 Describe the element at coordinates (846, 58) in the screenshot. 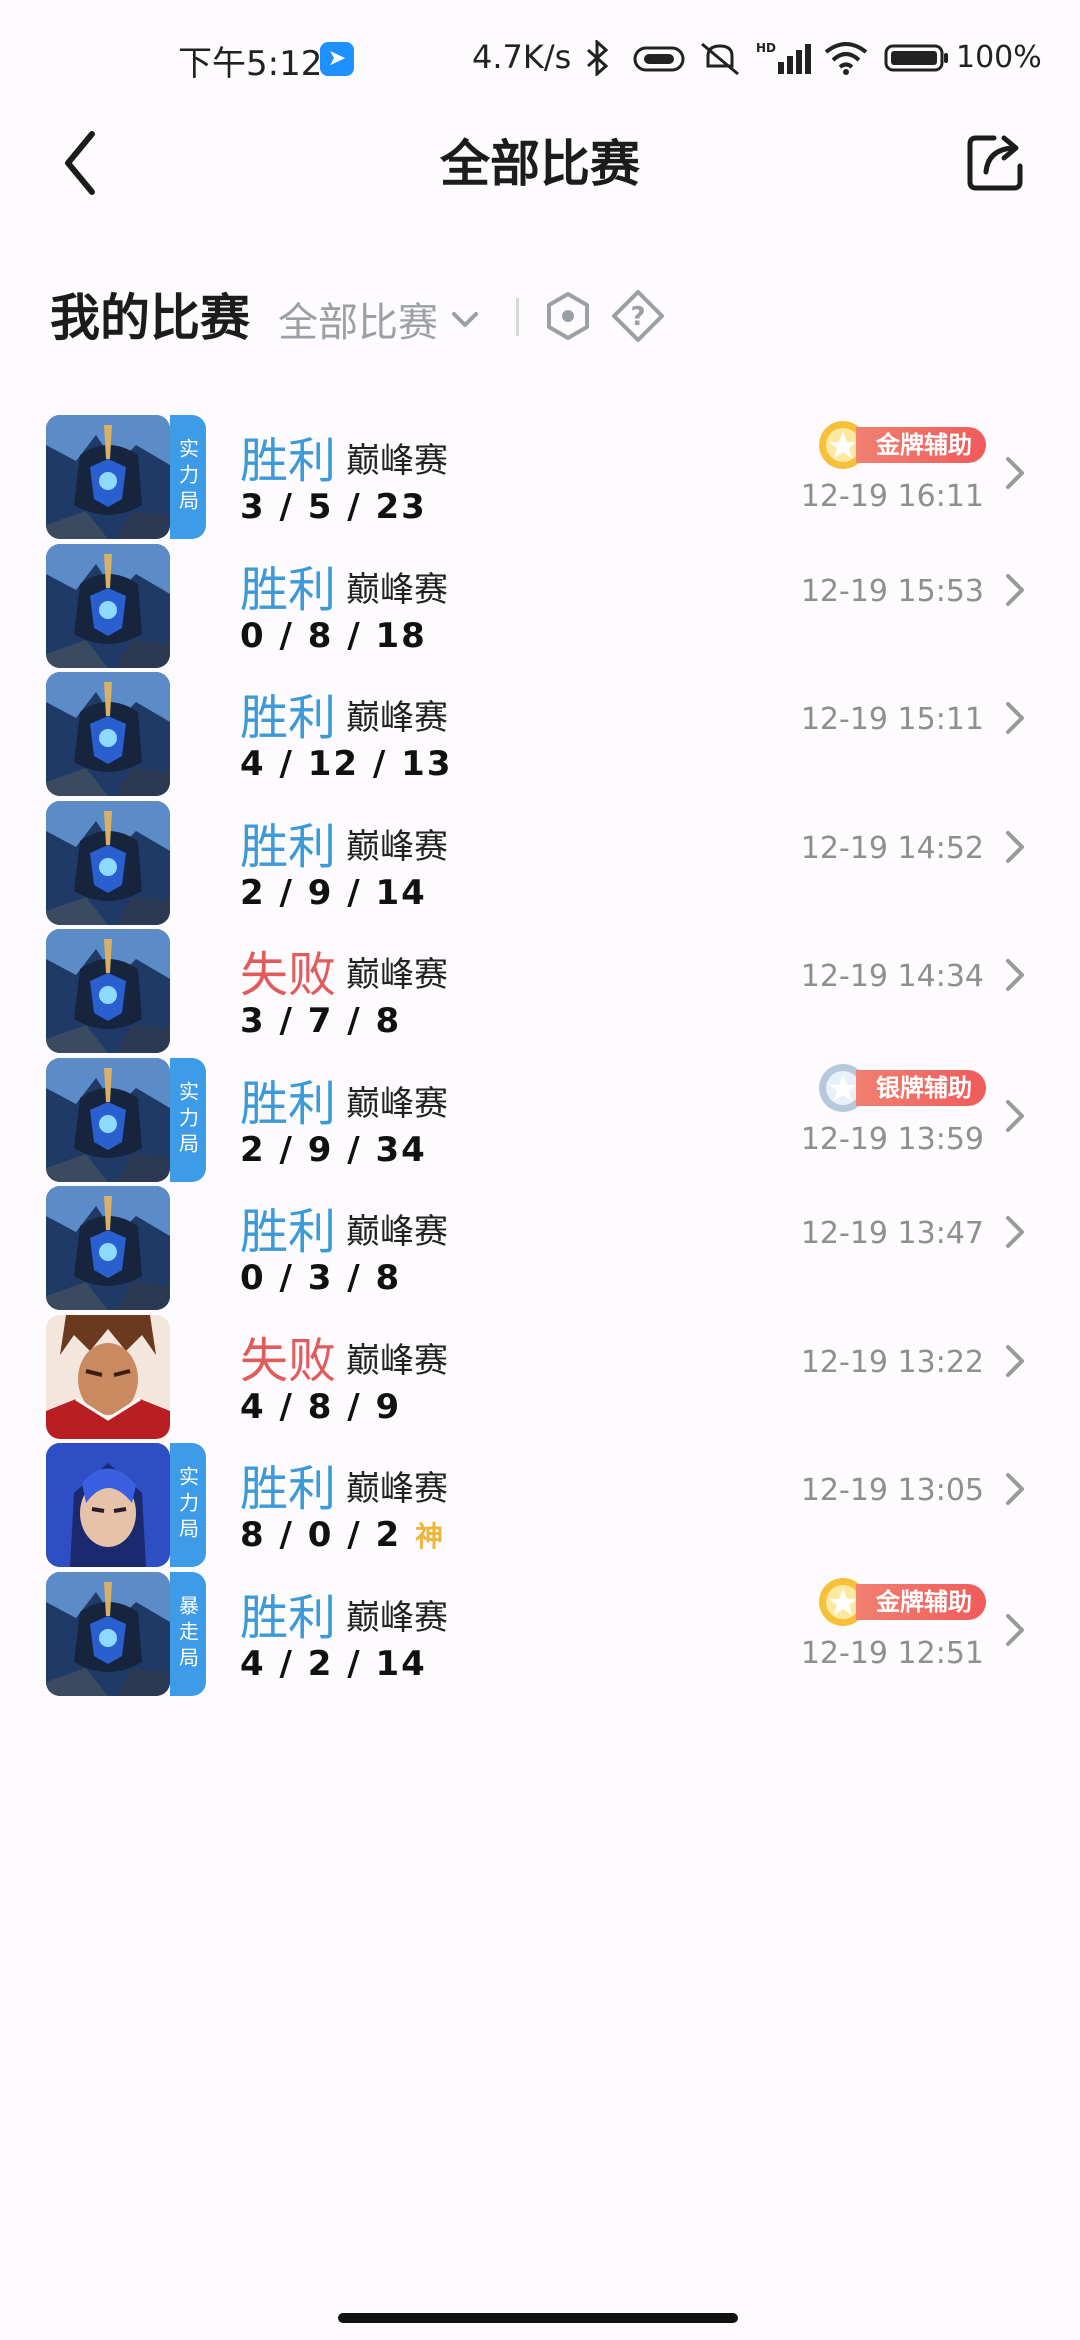

I see `wifi-icon` at that location.